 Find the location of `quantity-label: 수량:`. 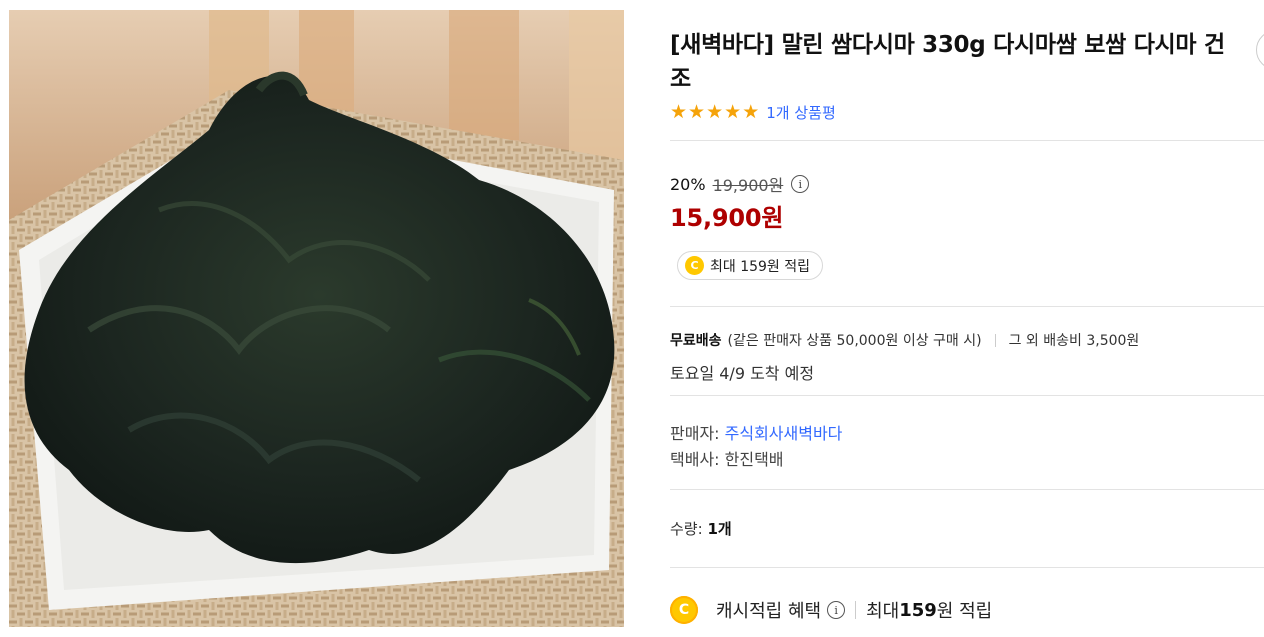

quantity-label: 수량: is located at coordinates (689, 529).